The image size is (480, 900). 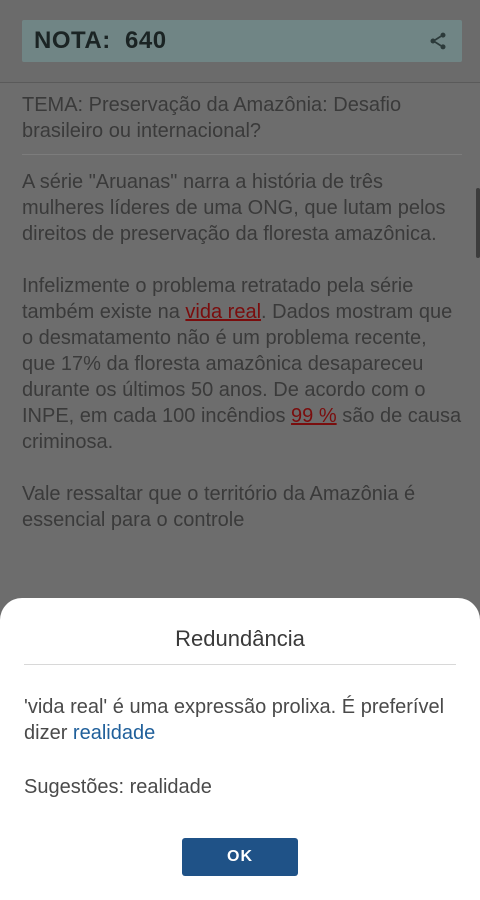 I want to click on top-bar: NOTA: 640, so click(x=240, y=41).